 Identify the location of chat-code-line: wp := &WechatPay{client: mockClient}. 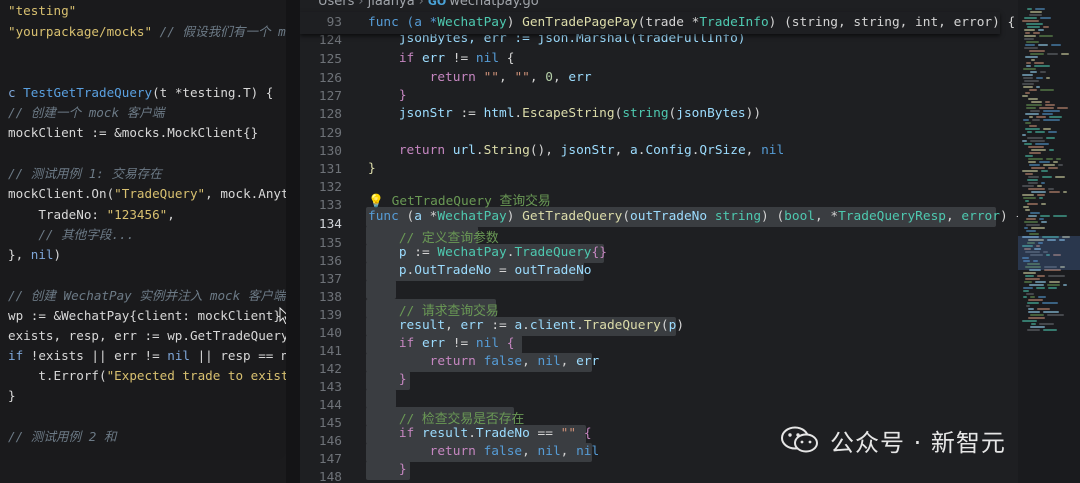
(144, 315).